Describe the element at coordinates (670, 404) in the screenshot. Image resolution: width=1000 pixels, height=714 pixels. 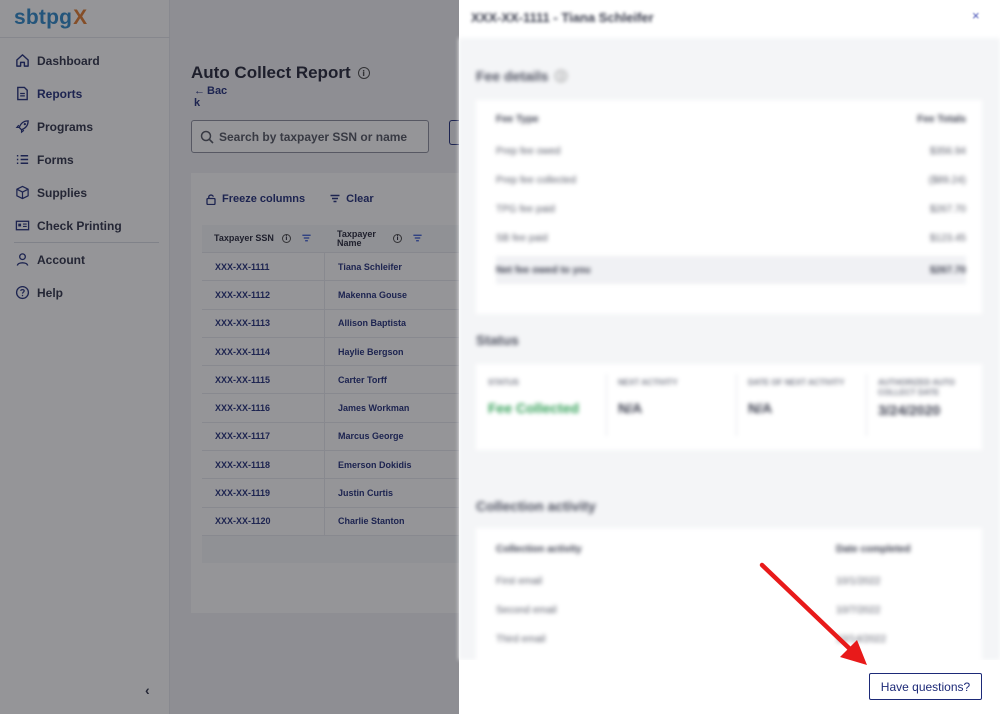
I see `status-column: NEXT ACTIVITY N/A` at that location.